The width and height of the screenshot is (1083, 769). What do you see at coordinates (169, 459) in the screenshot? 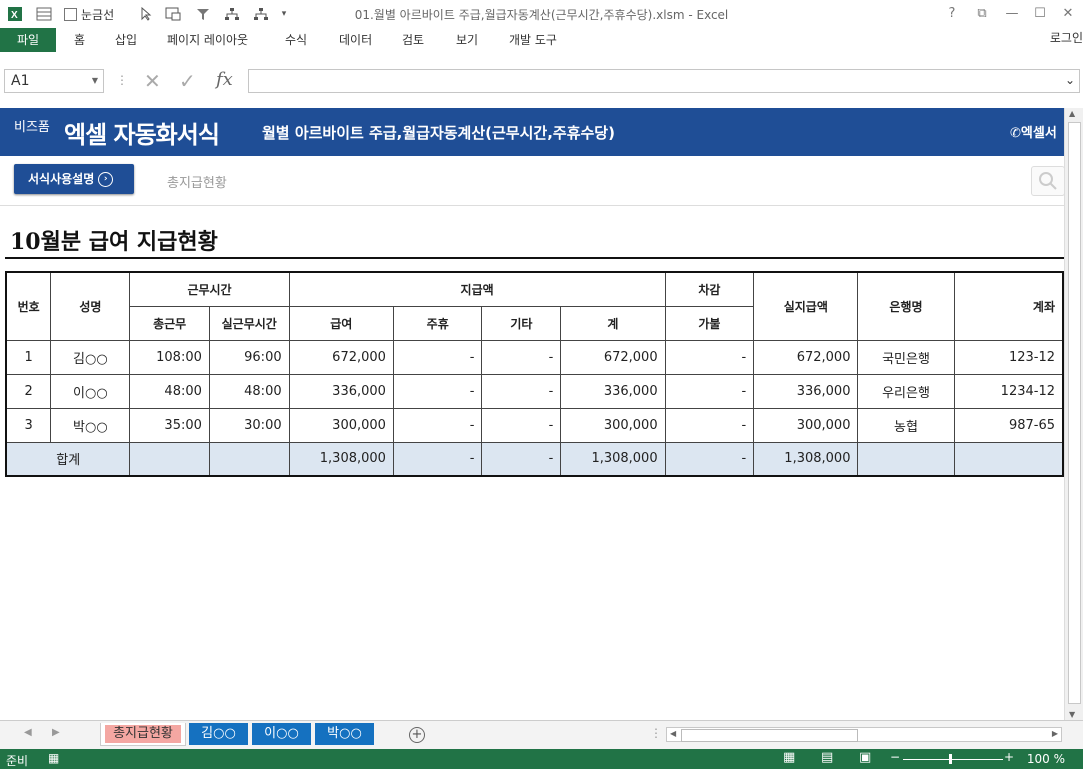
I see `total-total-work` at bounding box center [169, 459].